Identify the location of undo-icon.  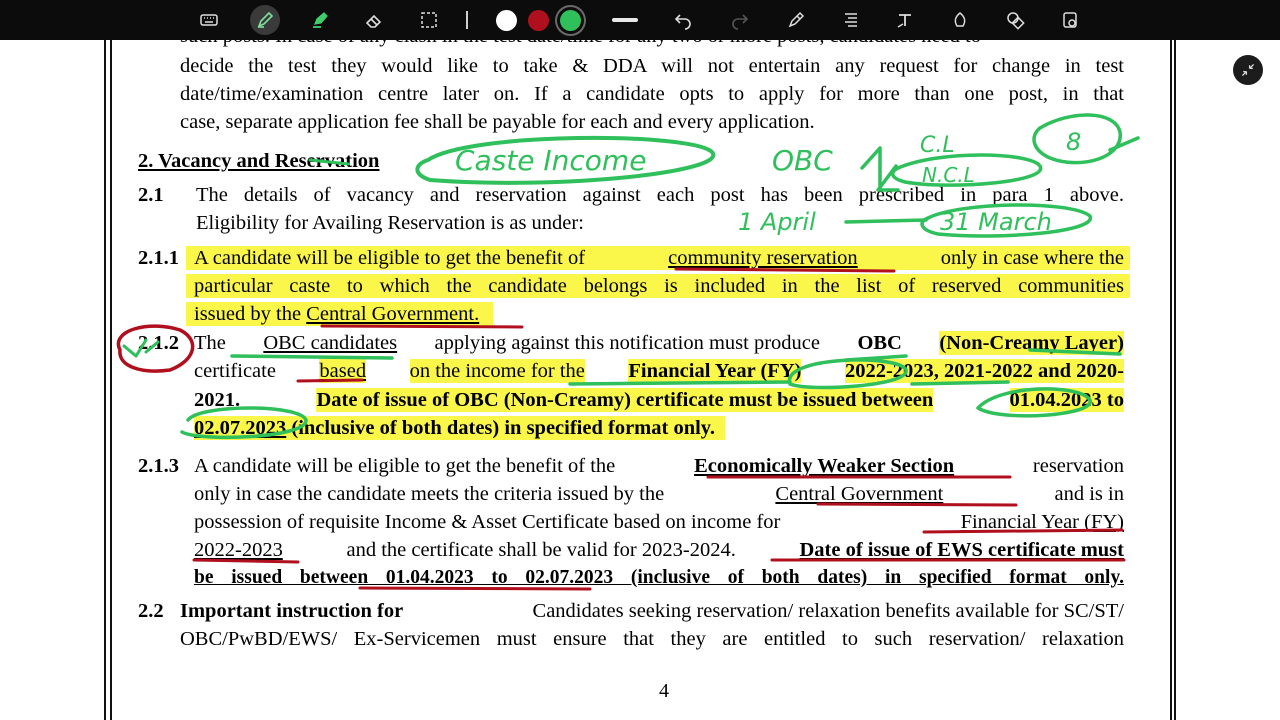
(683, 20).